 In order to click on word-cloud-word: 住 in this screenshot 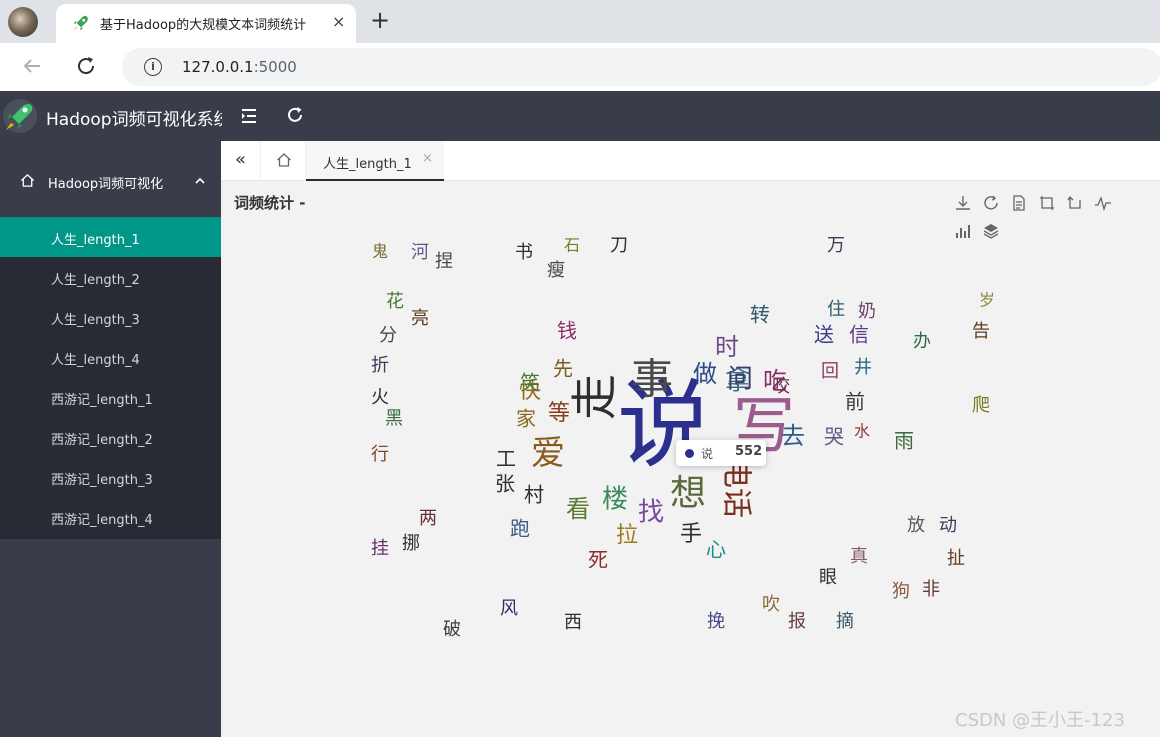, I will do `click(836, 309)`.